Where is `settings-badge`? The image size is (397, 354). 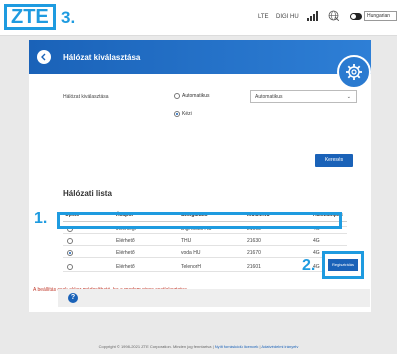
settings-badge is located at coordinates (354, 72).